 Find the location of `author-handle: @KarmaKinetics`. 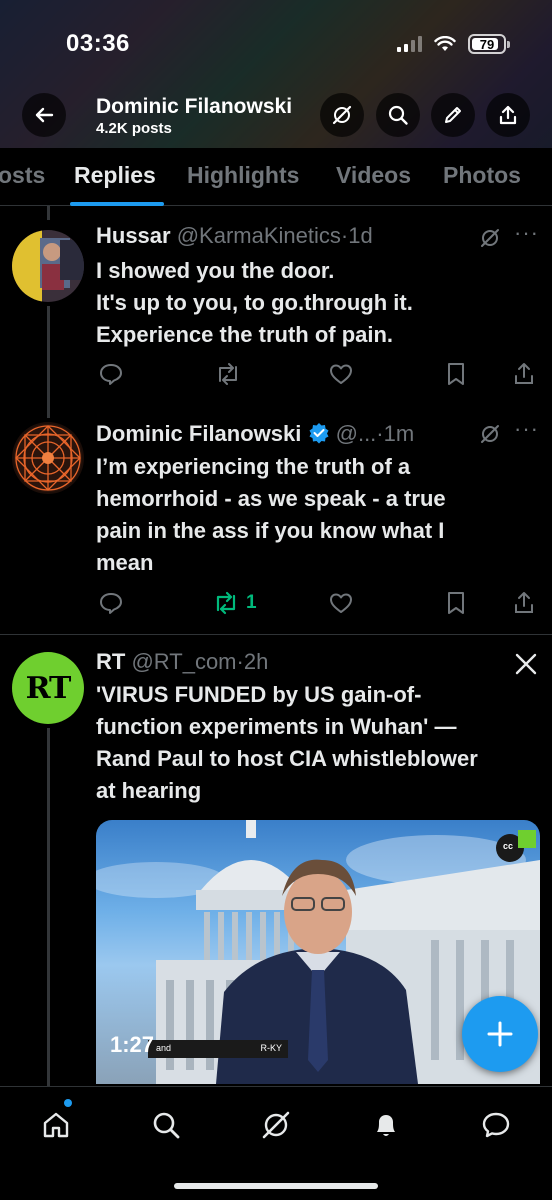

author-handle: @KarmaKinetics is located at coordinates (259, 235).